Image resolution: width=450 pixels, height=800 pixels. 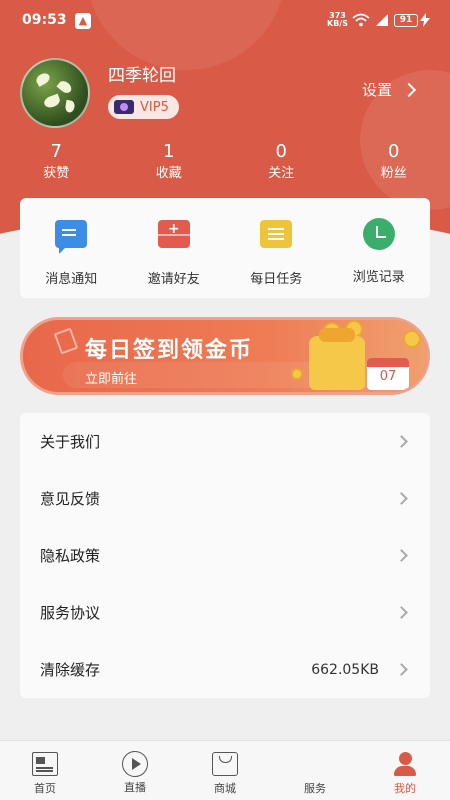 I want to click on quick-action-label: 消息通知, so click(x=71, y=279).